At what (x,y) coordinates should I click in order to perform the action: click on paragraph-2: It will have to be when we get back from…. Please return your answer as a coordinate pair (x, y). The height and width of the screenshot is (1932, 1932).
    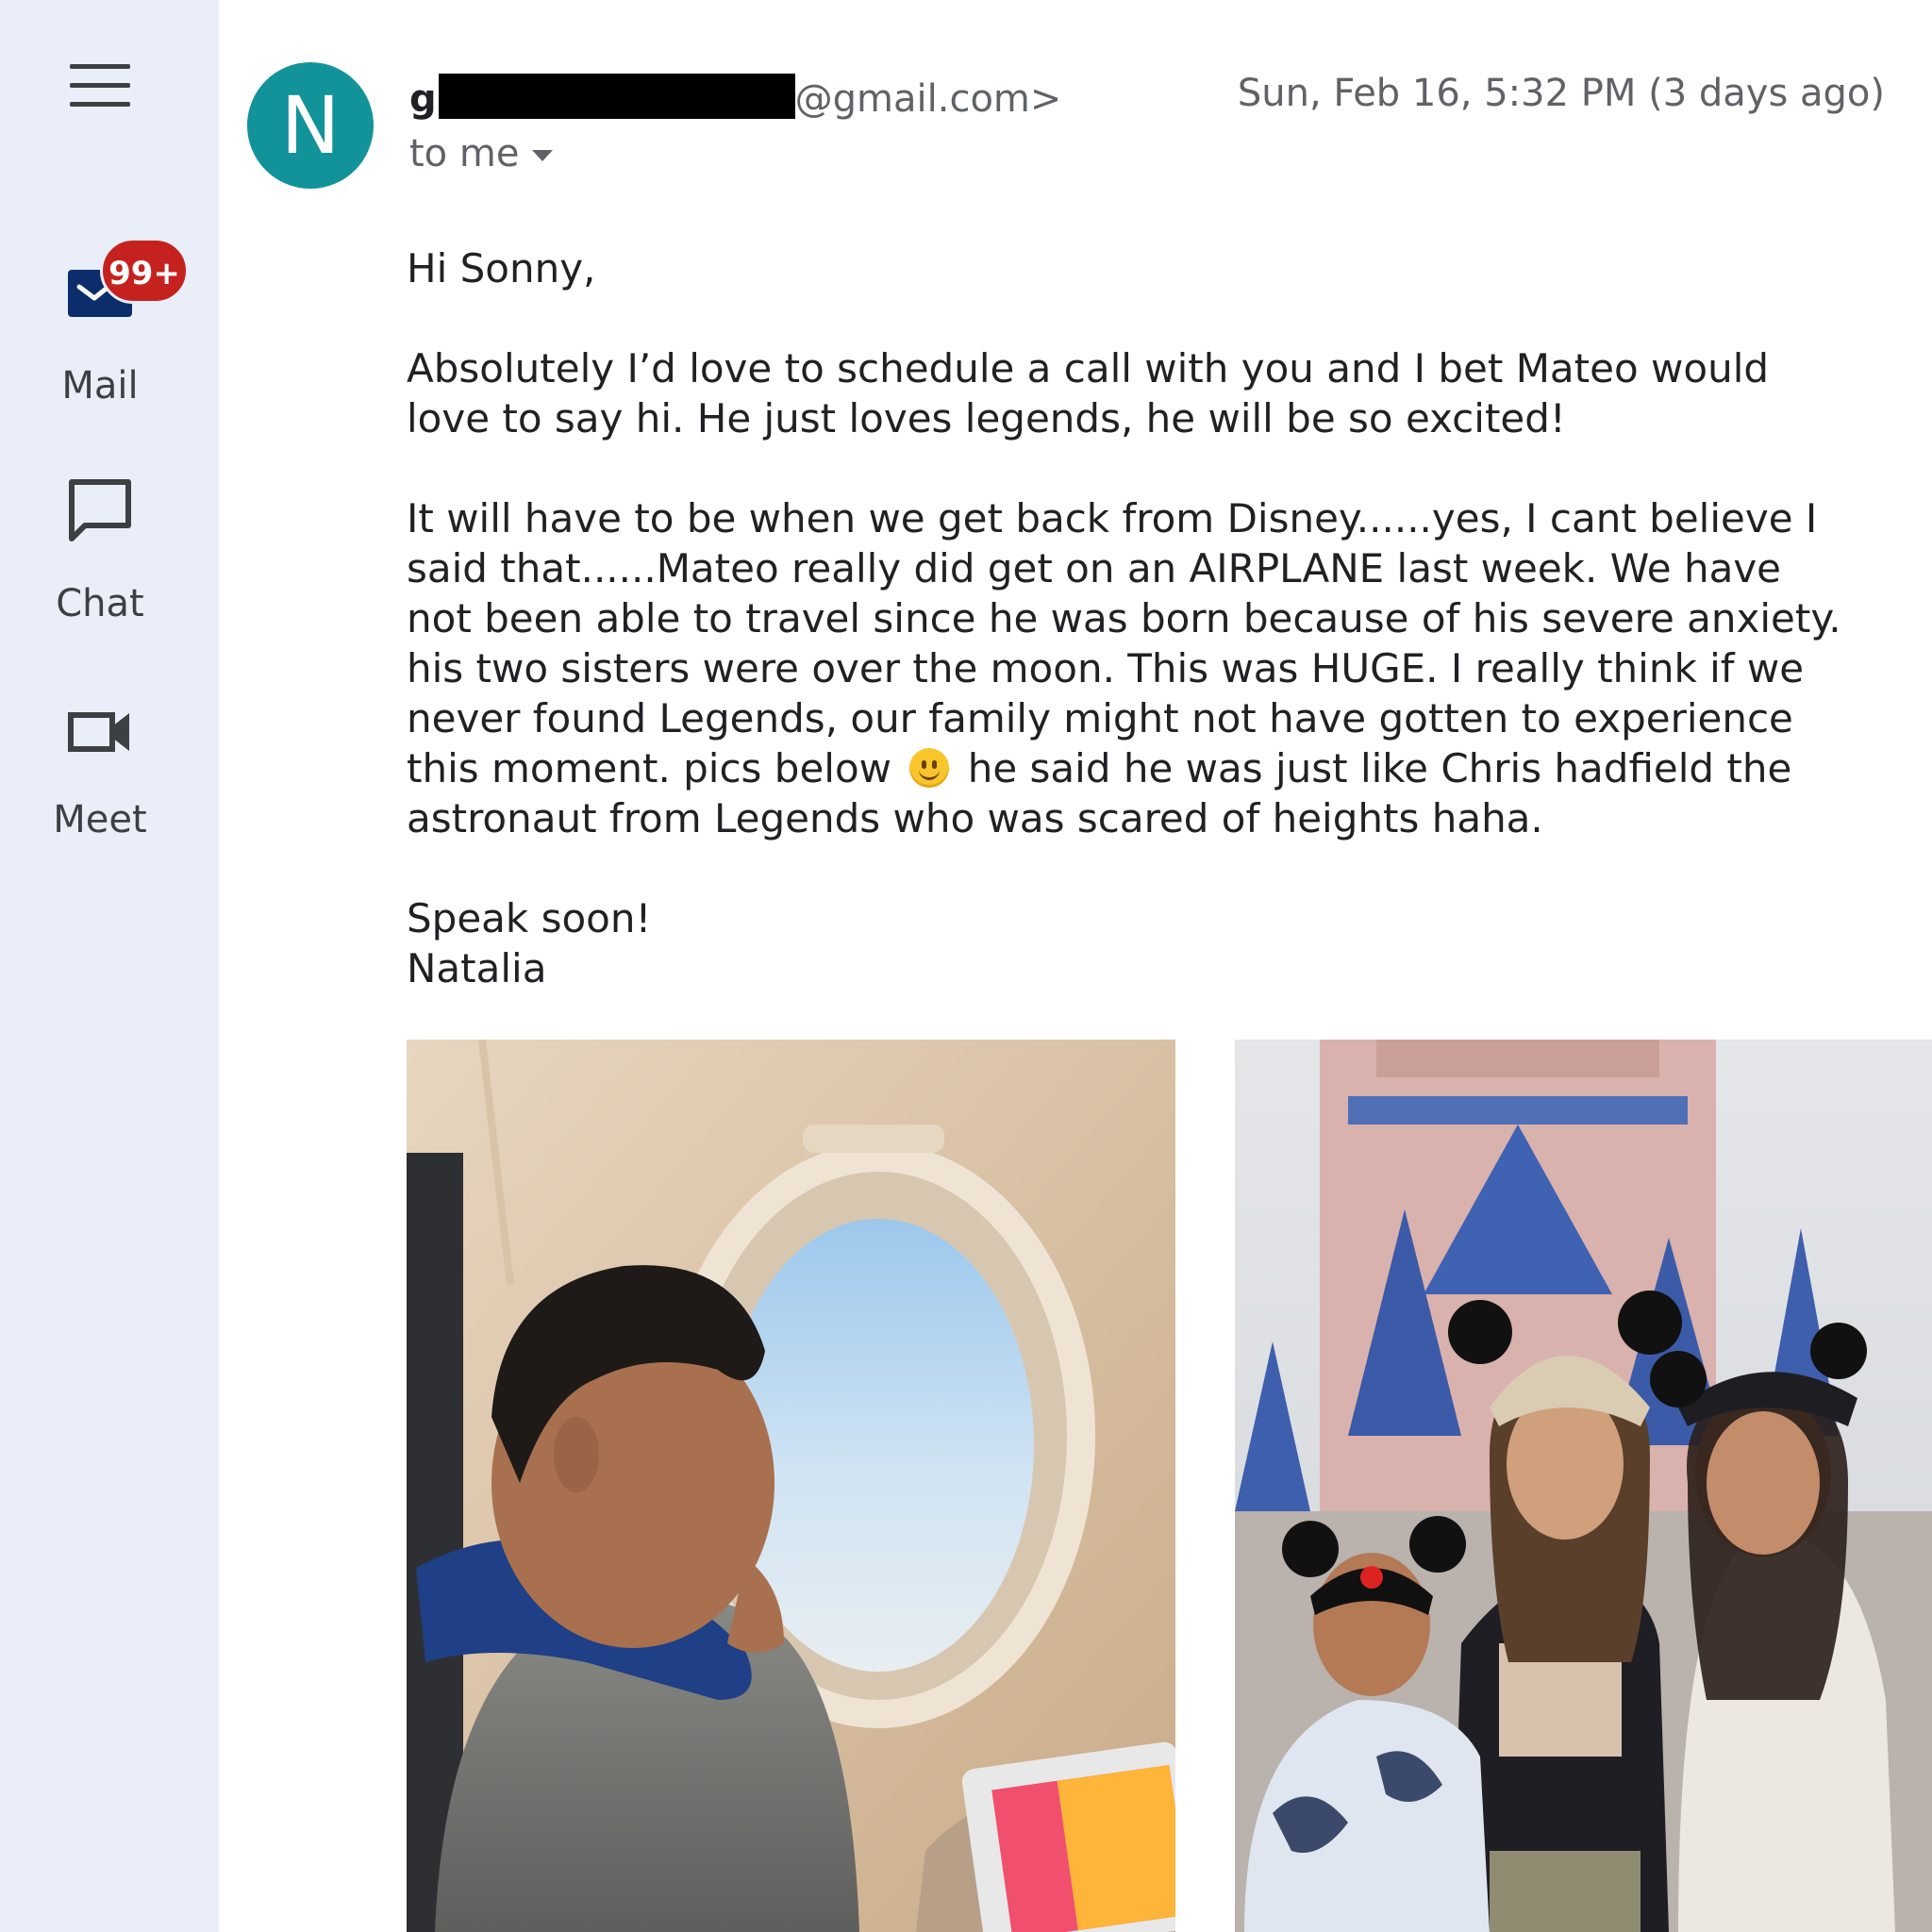
    Looking at the image, I should click on (1126, 668).